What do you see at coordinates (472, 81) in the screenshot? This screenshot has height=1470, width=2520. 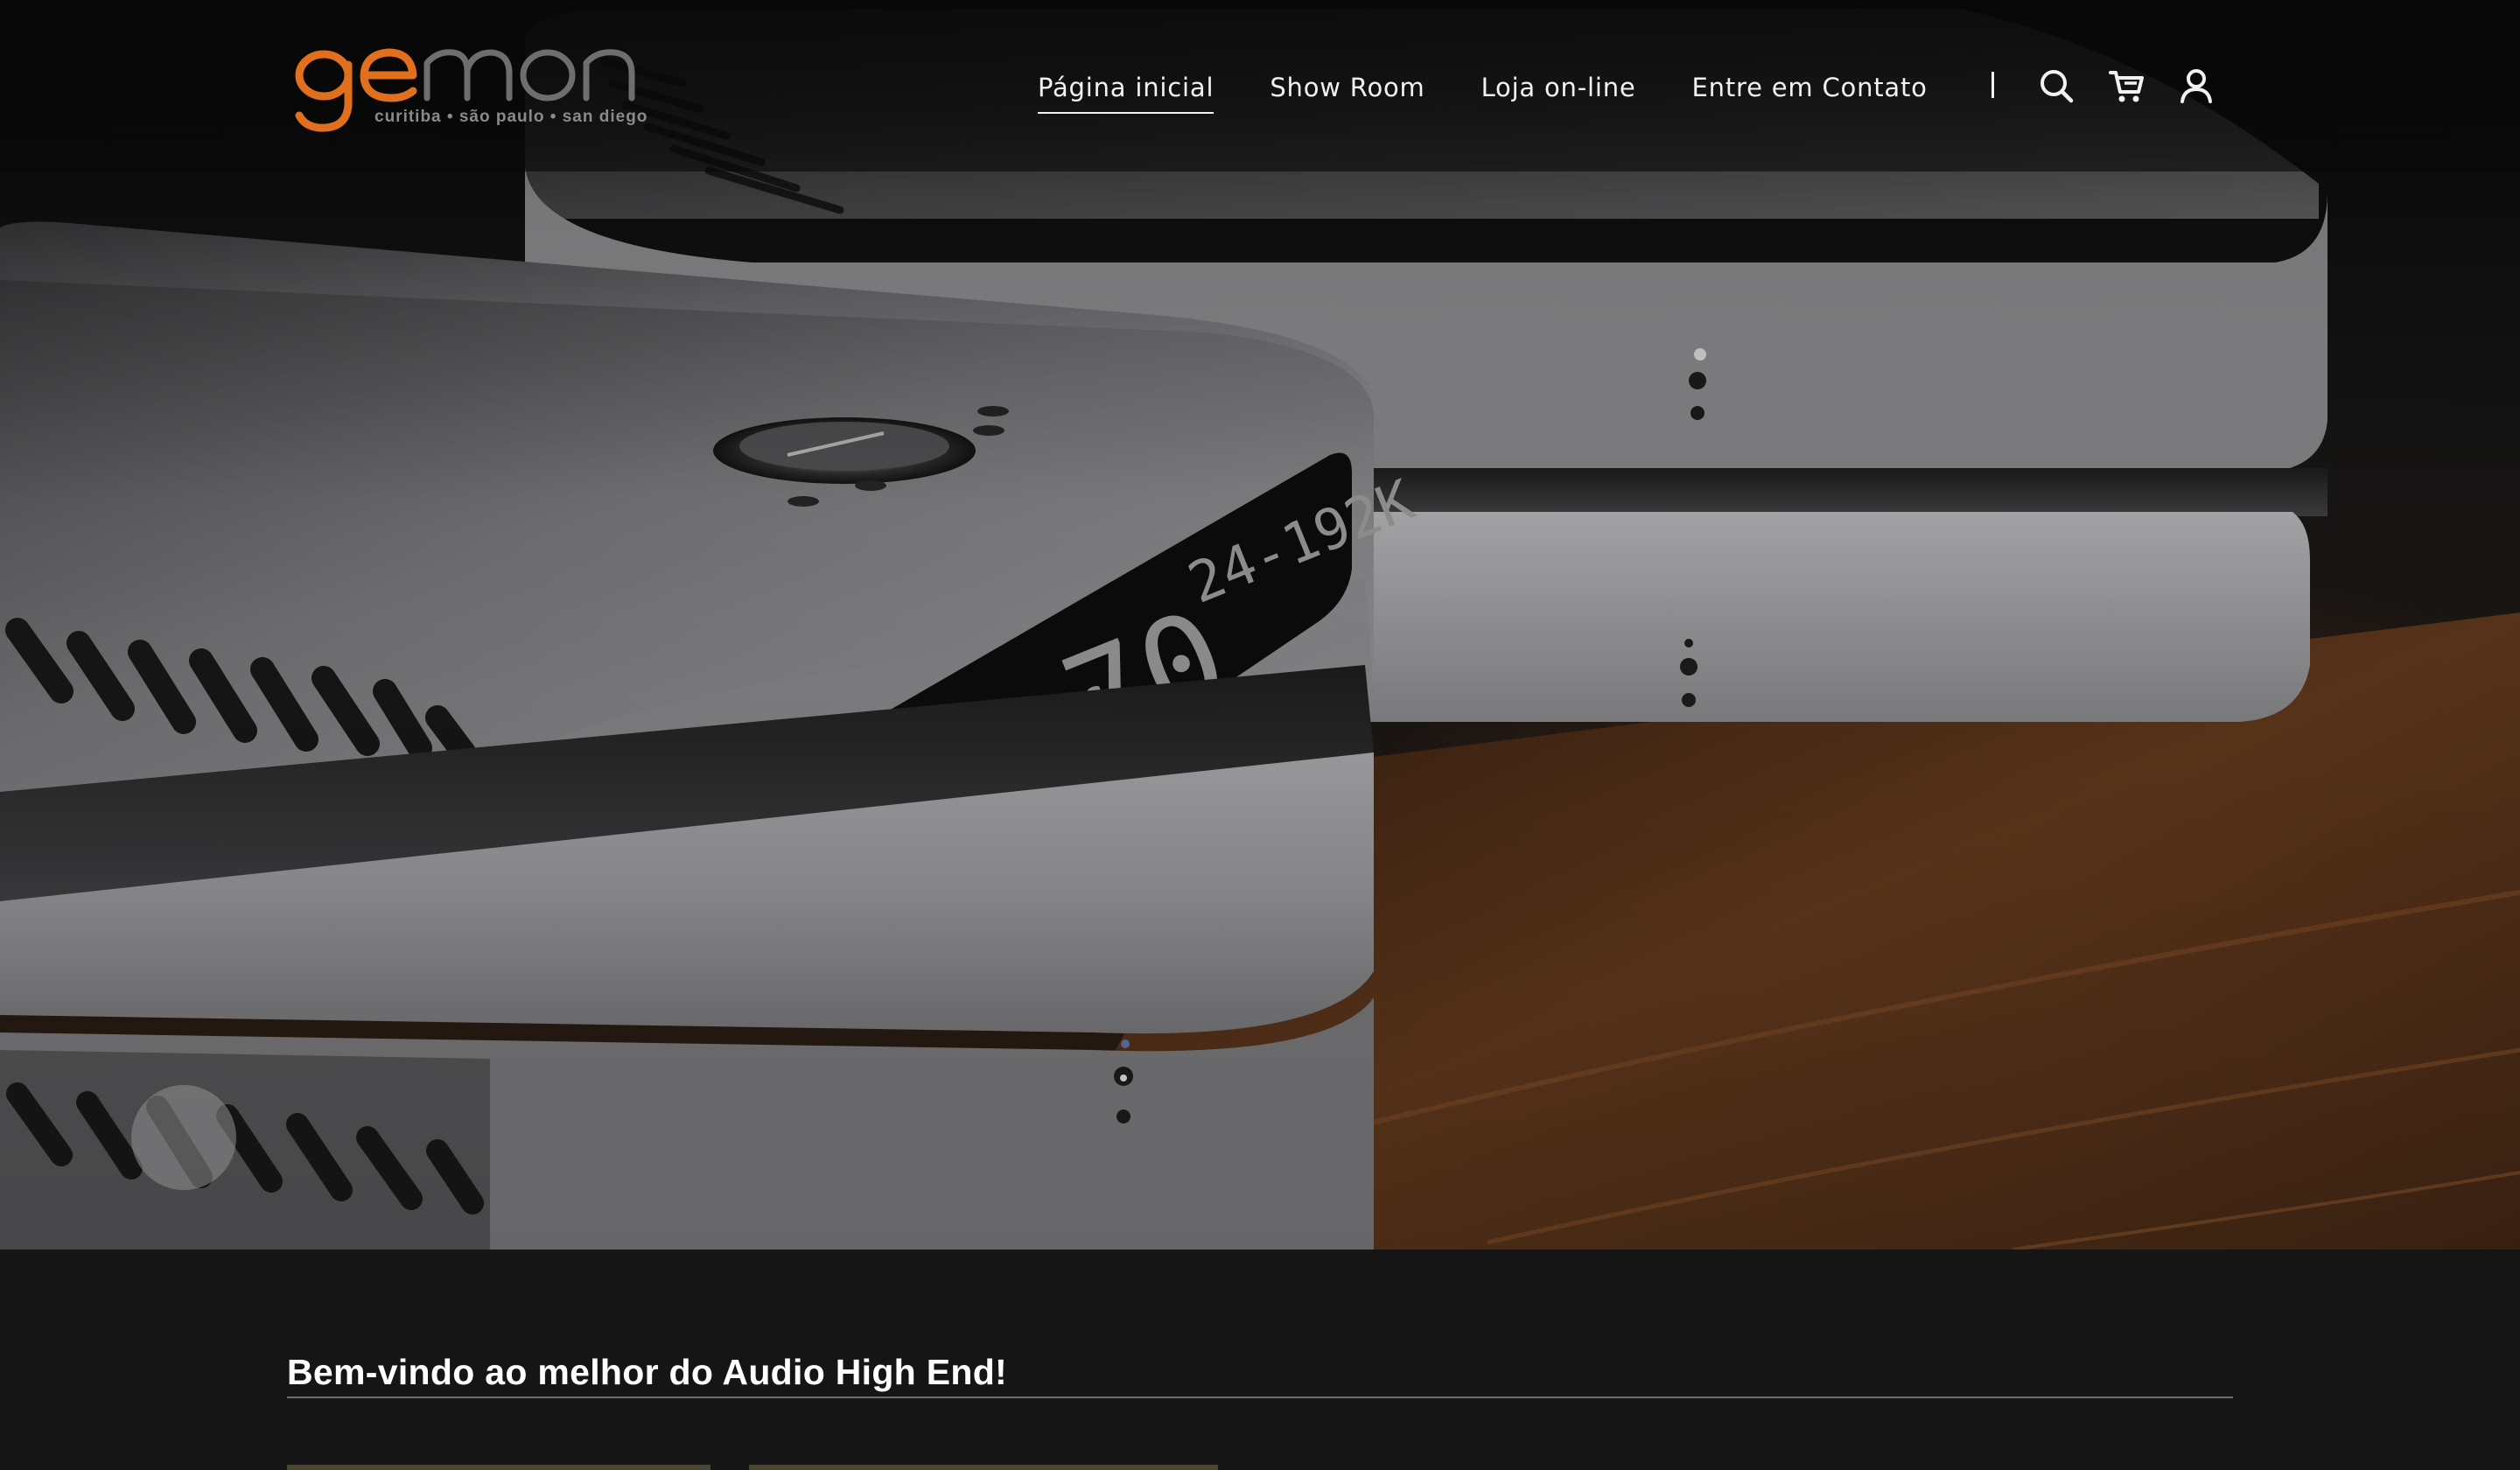 I see `brand-logo: curitiba • são paulo • san diego` at bounding box center [472, 81].